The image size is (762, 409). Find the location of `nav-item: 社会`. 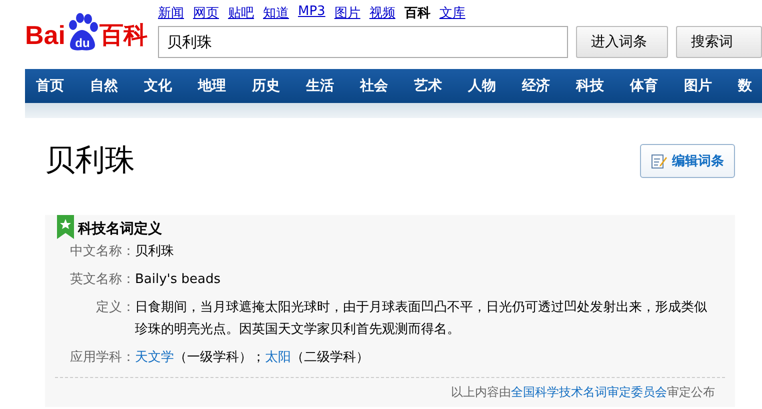

nav-item: 社会 is located at coordinates (378, 86).